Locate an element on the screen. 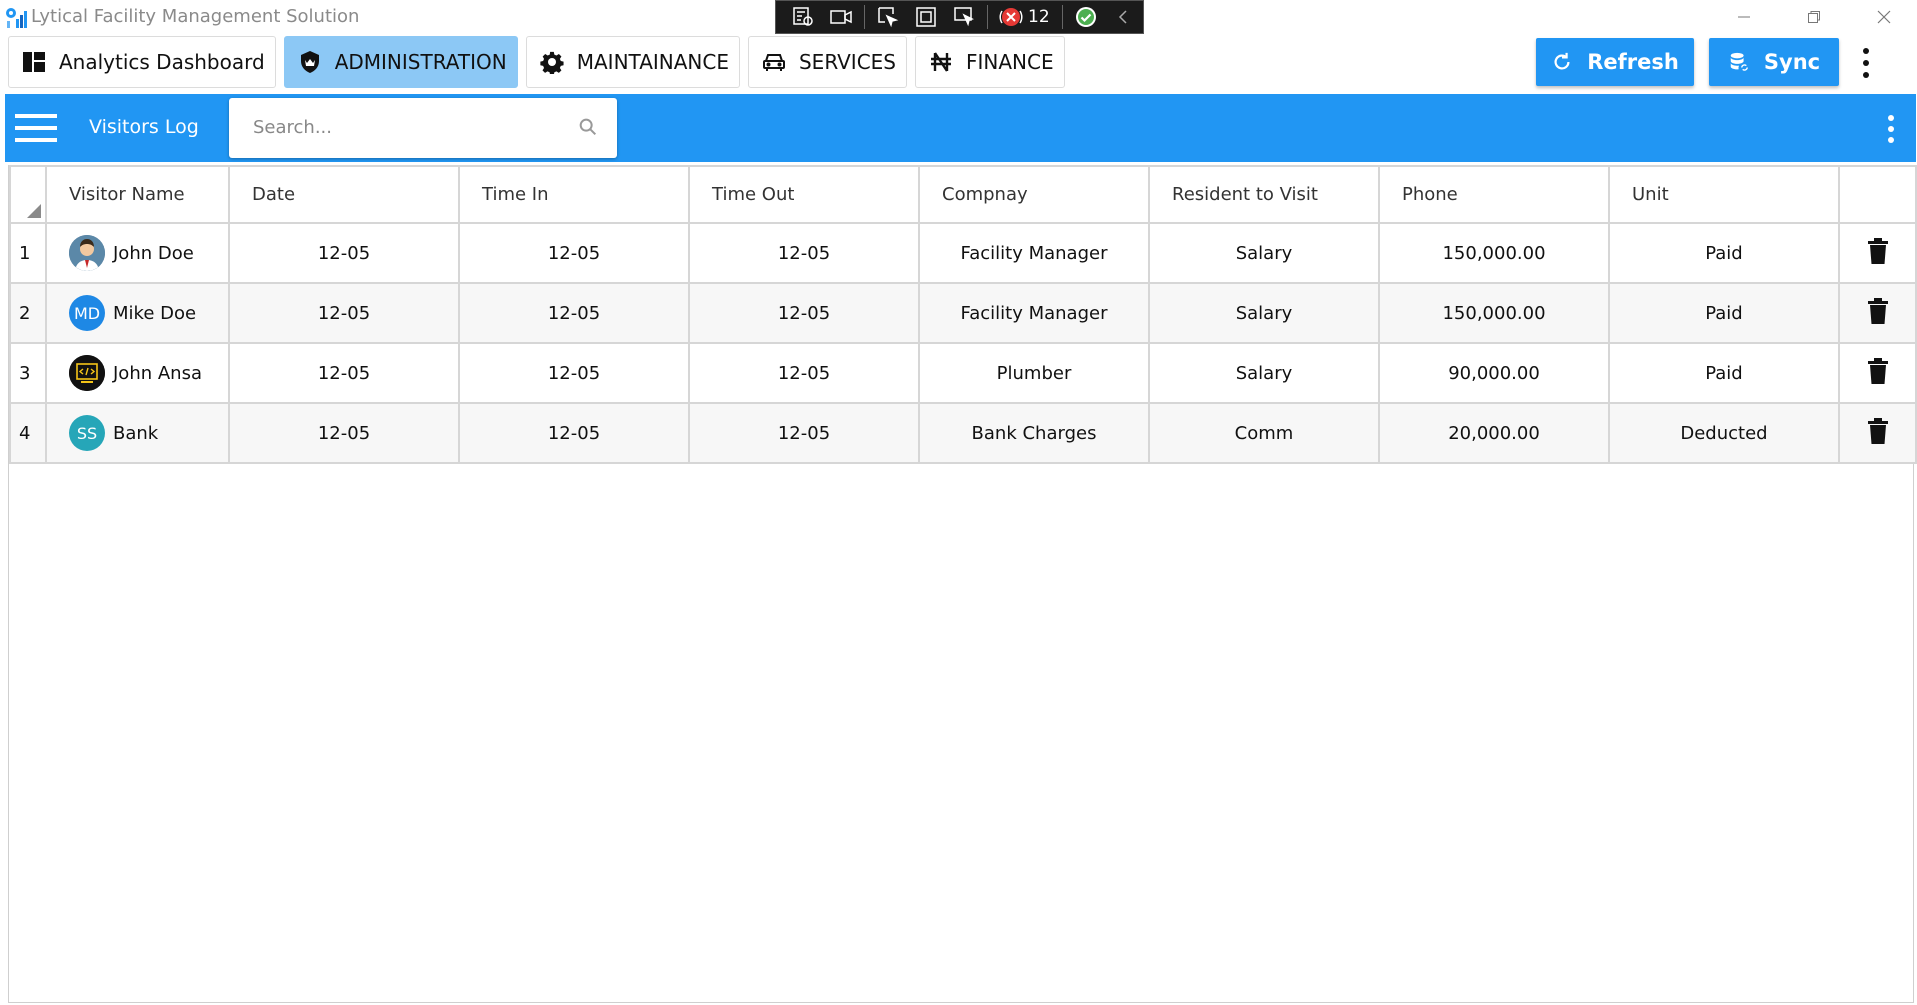 Image resolution: width=1917 pixels, height=1005 pixels. resident-cell: Comm is located at coordinates (1264, 433).